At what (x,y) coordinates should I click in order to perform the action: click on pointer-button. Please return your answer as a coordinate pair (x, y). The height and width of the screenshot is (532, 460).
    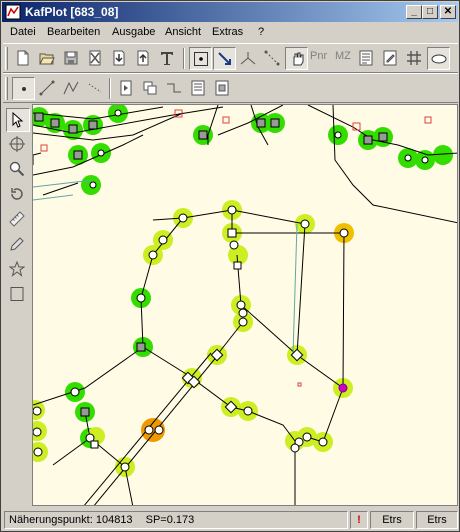
    Looking at the image, I should click on (18, 120).